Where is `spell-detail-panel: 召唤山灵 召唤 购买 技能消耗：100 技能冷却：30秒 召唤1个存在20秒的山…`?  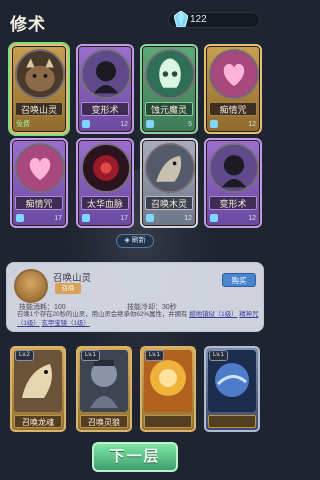
spell-detail-panel: 召唤山灵 召唤 购买 技能消耗：100 技能冷却：30秒 召唤1个存在20秒的山… is located at coordinates (135, 297).